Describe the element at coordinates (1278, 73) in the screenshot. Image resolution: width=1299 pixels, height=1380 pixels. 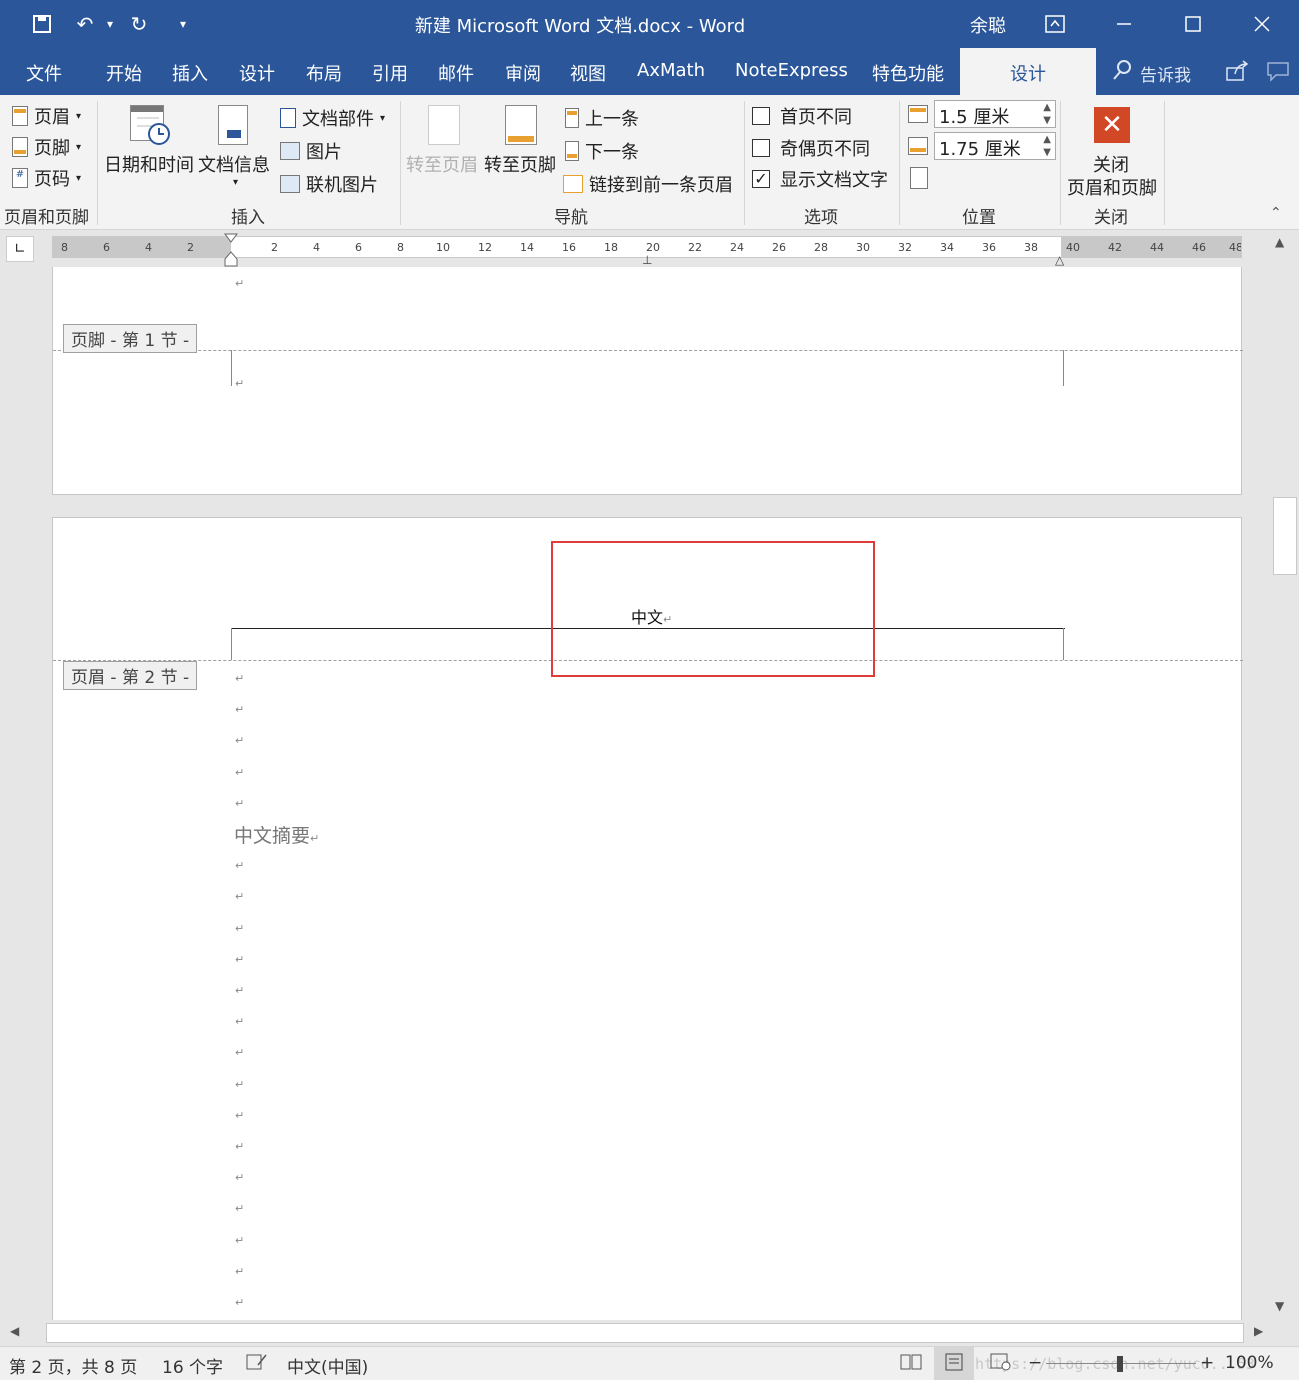
I see `comments-icon` at that location.